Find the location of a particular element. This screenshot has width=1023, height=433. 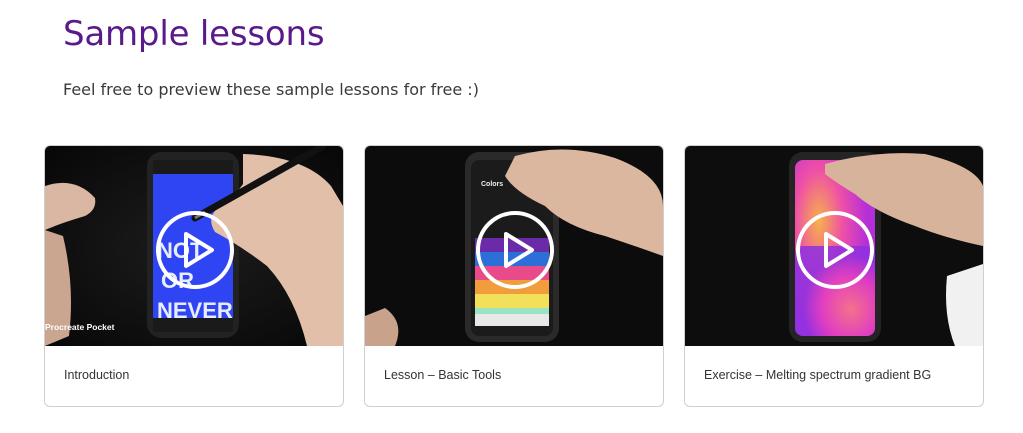

lesson-thumbnail: NOT OR NEVER Procreate Pocket is located at coordinates (194, 246).